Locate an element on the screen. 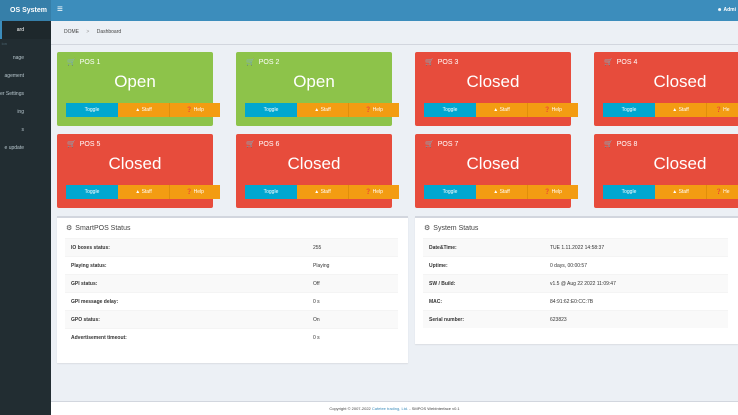 The width and height of the screenshot is (738, 415). pos-title: POS 6 is located at coordinates (269, 144).